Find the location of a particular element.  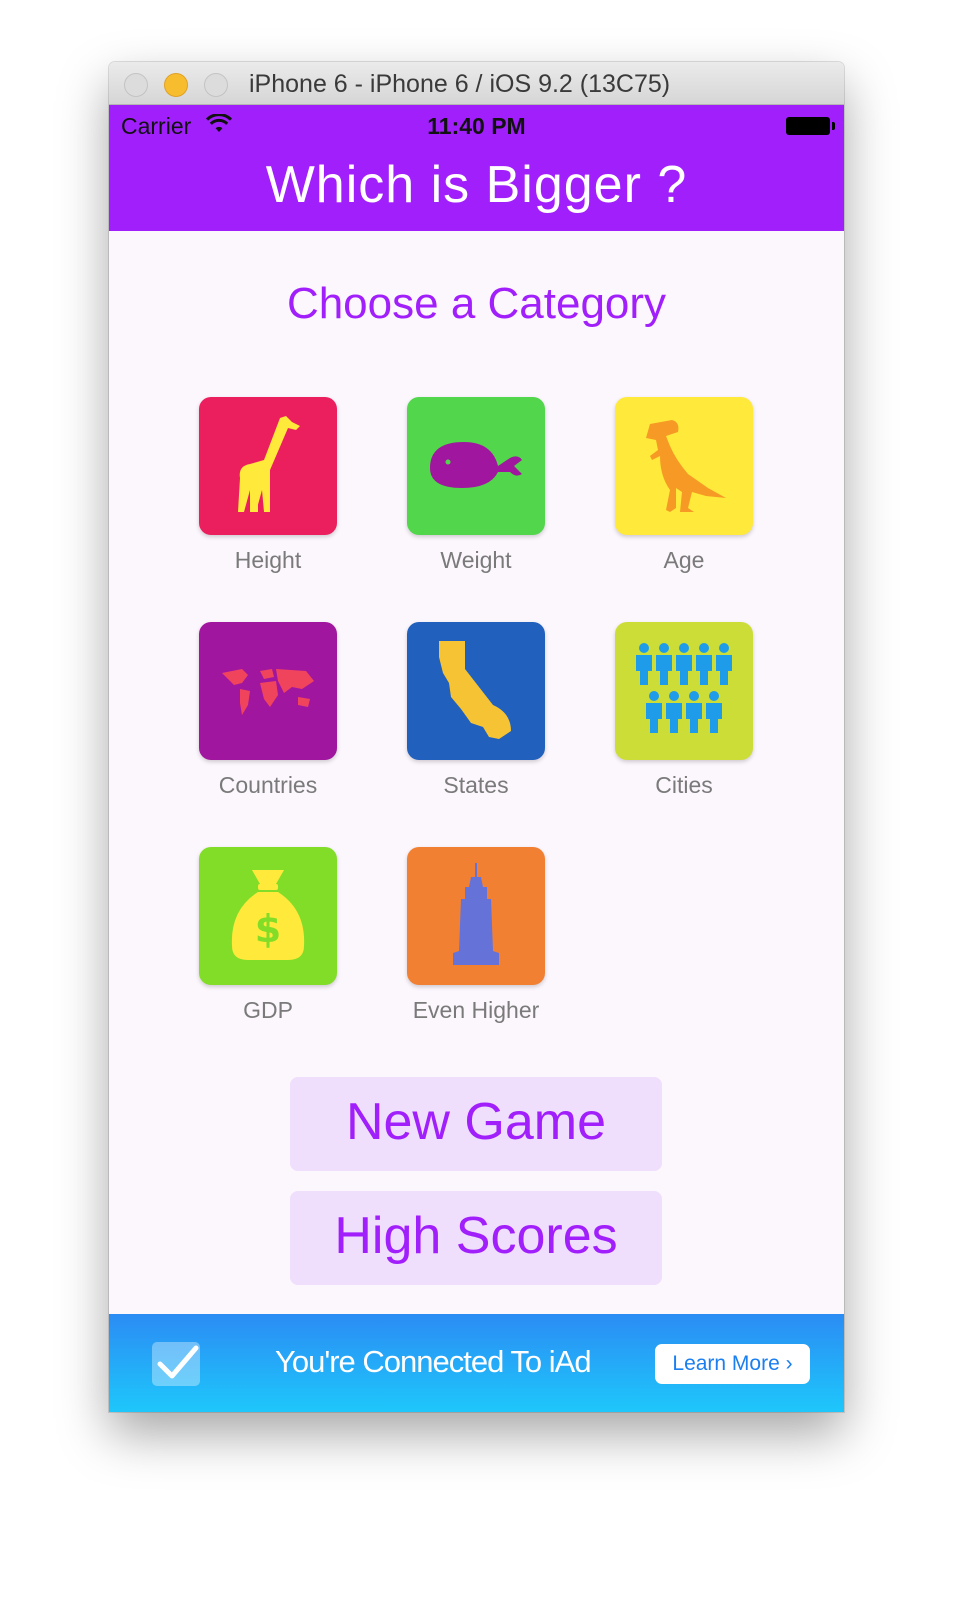

category-age: Age is located at coordinates (684, 485).